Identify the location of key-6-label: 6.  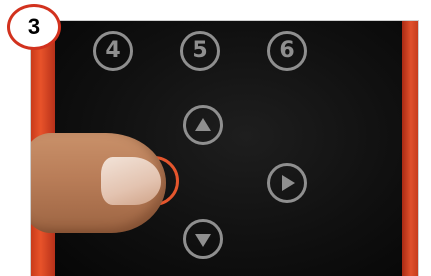
(287, 50).